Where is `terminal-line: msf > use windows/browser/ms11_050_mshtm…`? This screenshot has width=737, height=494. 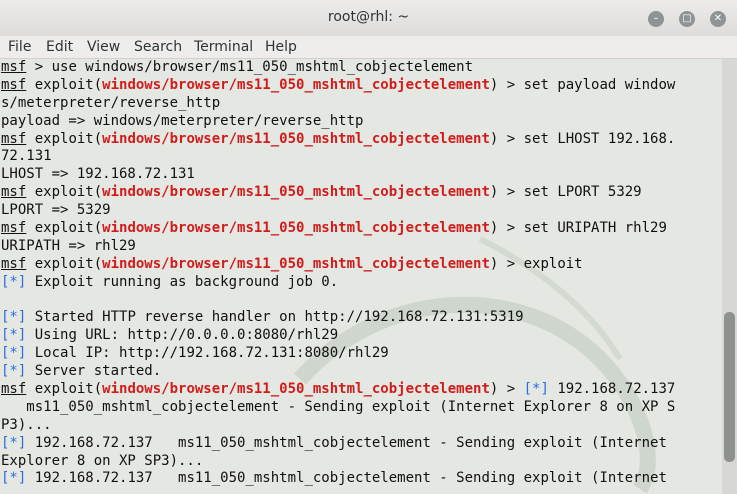 terminal-line: msf > use windows/browser/ms11_050_mshtm… is located at coordinates (338, 68).